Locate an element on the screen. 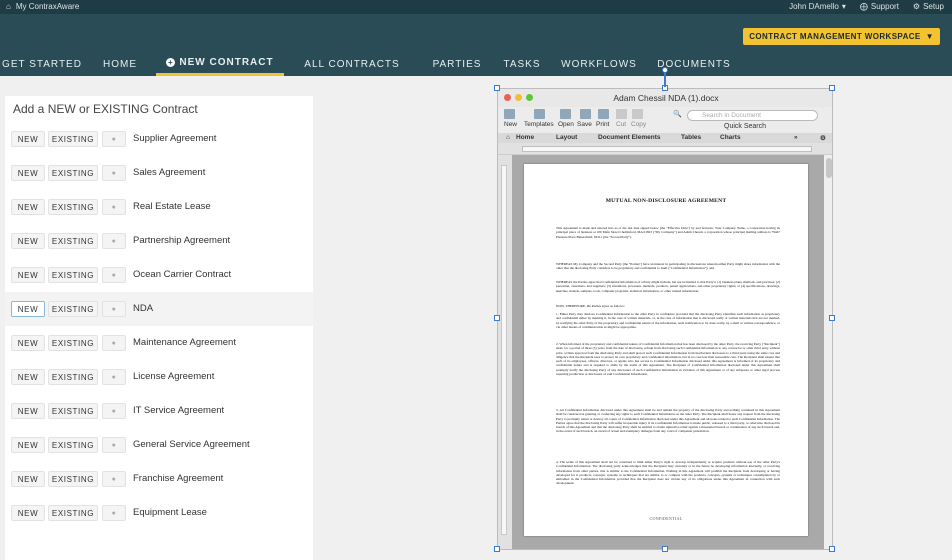 The width and height of the screenshot is (952, 560). tab-get-started: GET STARTED is located at coordinates (42, 64).